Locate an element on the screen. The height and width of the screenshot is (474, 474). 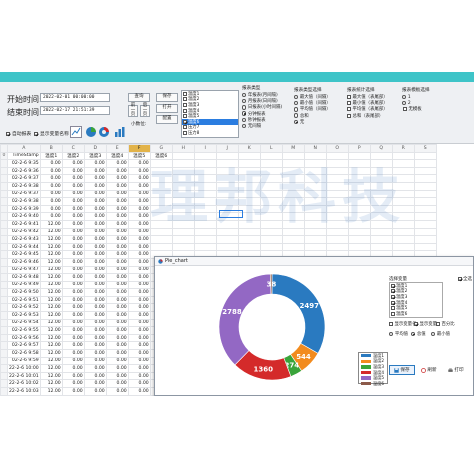
column-letter: D is located at coordinates (95, 148).